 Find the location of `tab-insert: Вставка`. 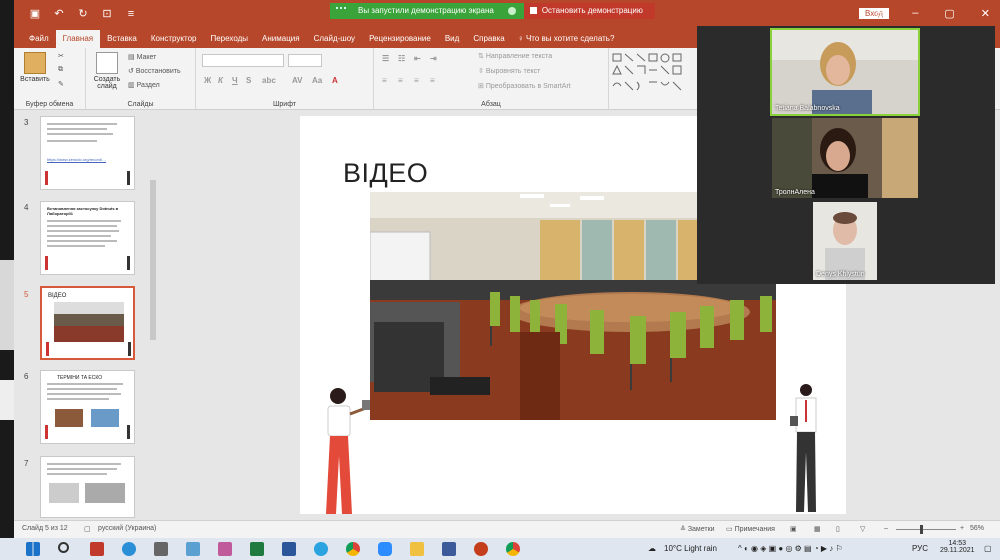

tab-insert: Вставка is located at coordinates (122, 39).